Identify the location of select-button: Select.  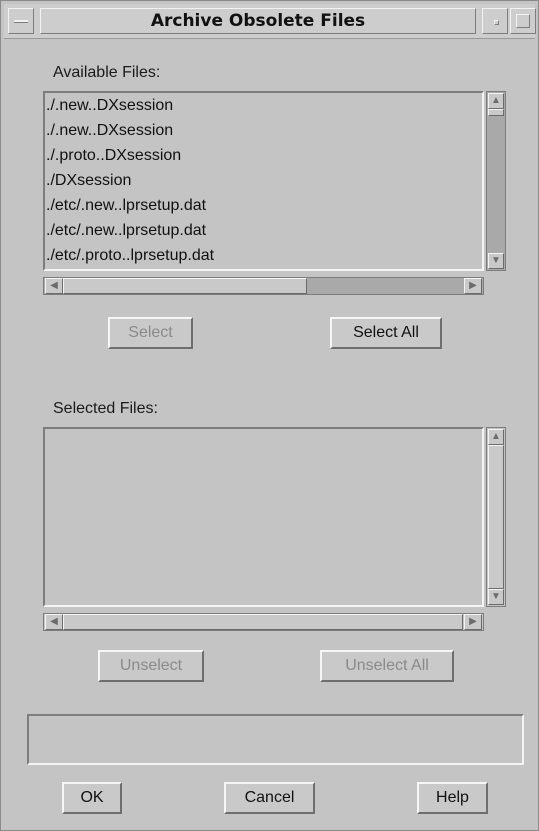
(150, 333).